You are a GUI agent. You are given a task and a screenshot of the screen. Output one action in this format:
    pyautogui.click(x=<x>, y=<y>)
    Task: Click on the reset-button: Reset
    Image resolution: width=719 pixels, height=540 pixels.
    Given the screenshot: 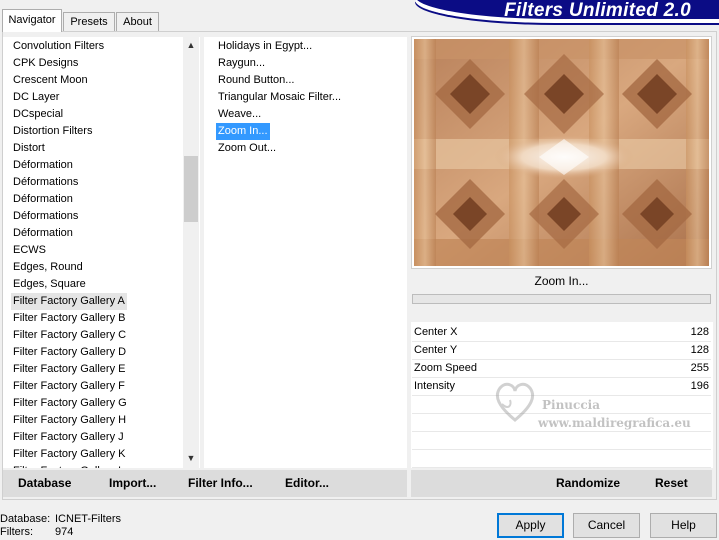 What is the action you would take?
    pyautogui.click(x=671, y=483)
    